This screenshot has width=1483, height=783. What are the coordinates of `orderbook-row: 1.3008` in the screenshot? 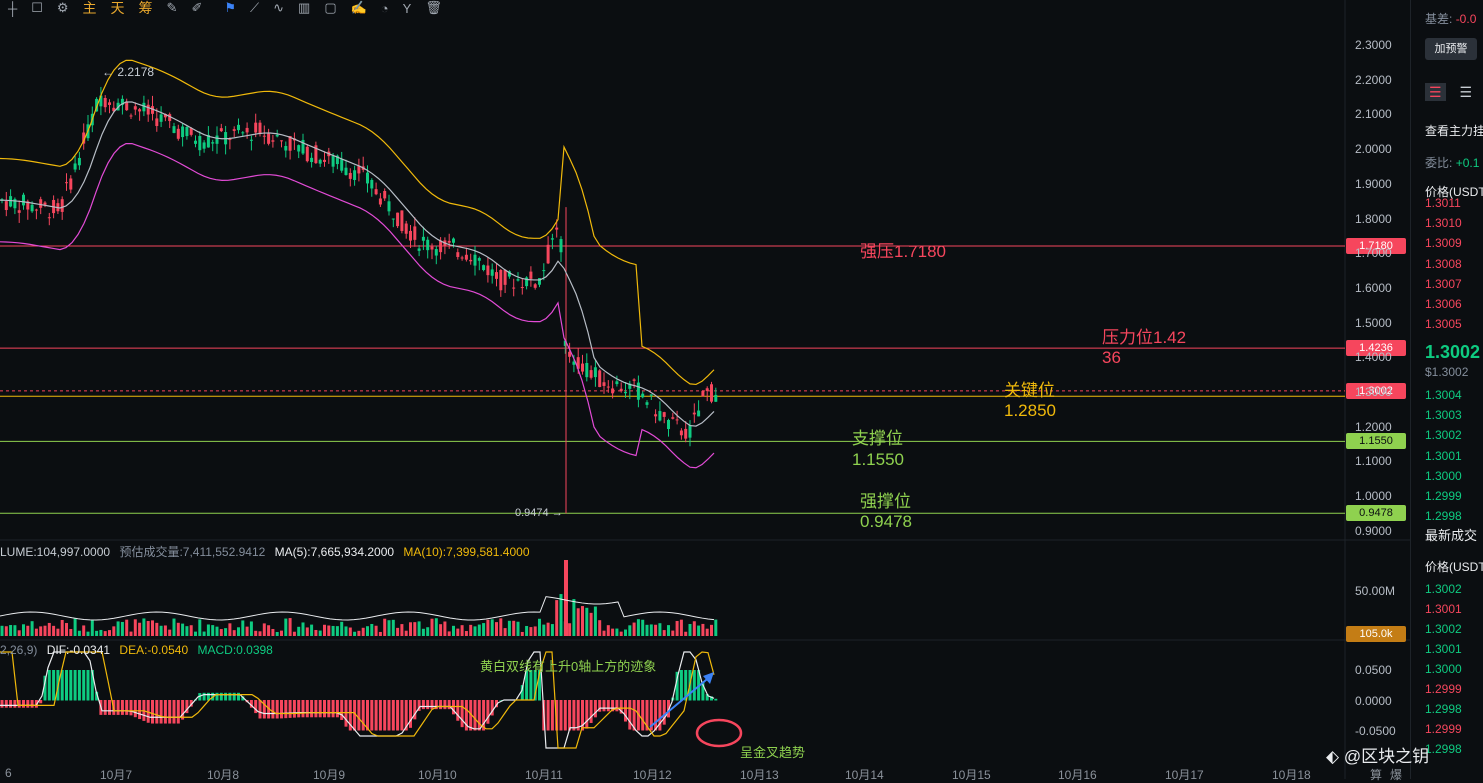 It's located at (1443, 264).